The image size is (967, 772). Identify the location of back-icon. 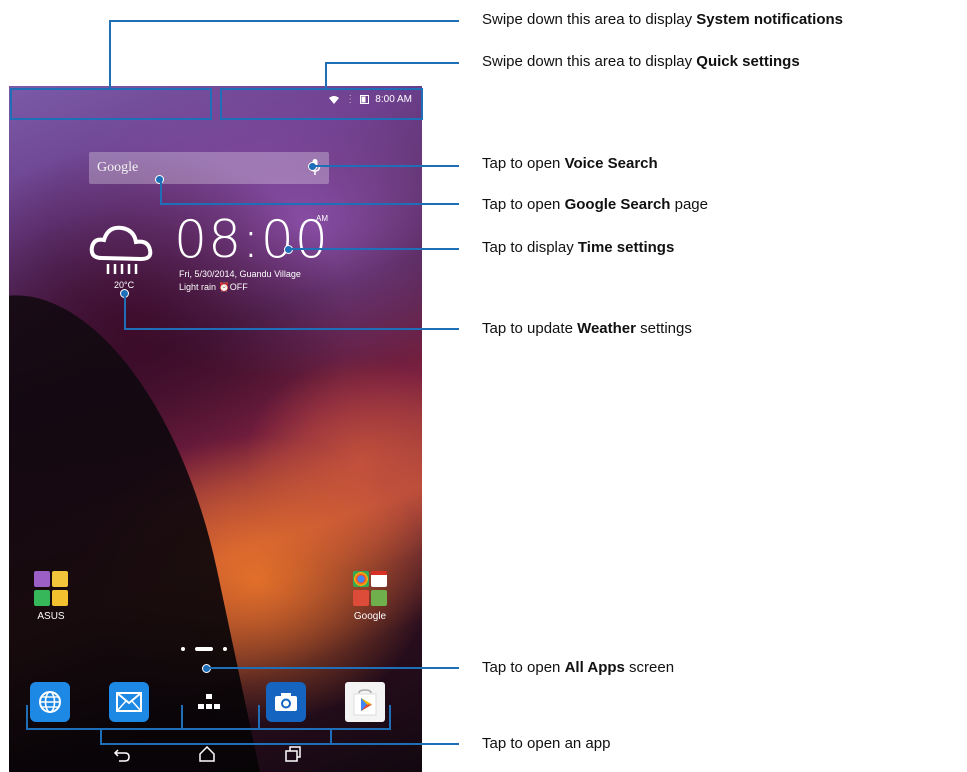
(122, 754).